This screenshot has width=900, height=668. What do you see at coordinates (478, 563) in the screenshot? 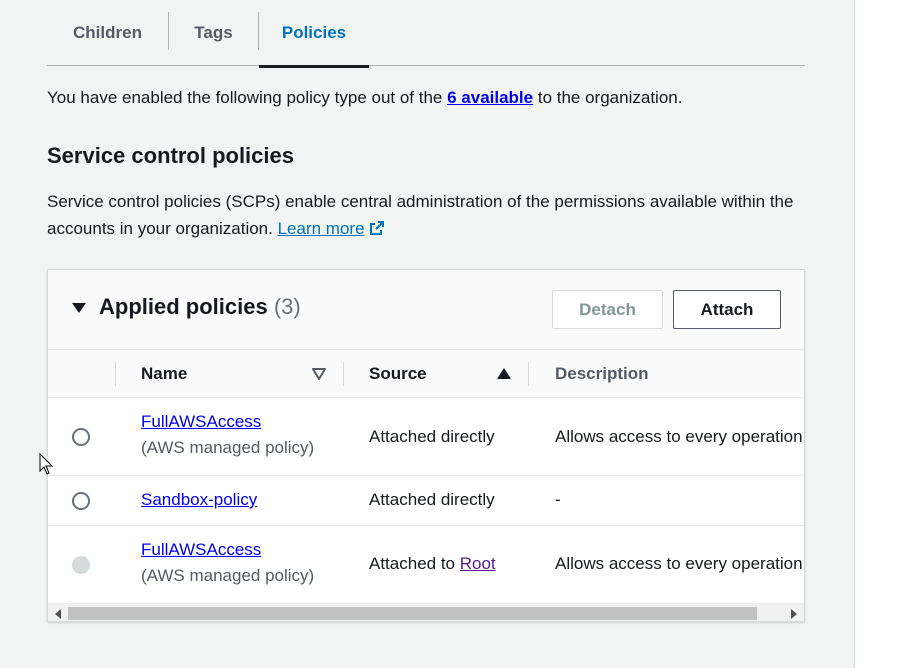
I see `root-link: Root` at bounding box center [478, 563].